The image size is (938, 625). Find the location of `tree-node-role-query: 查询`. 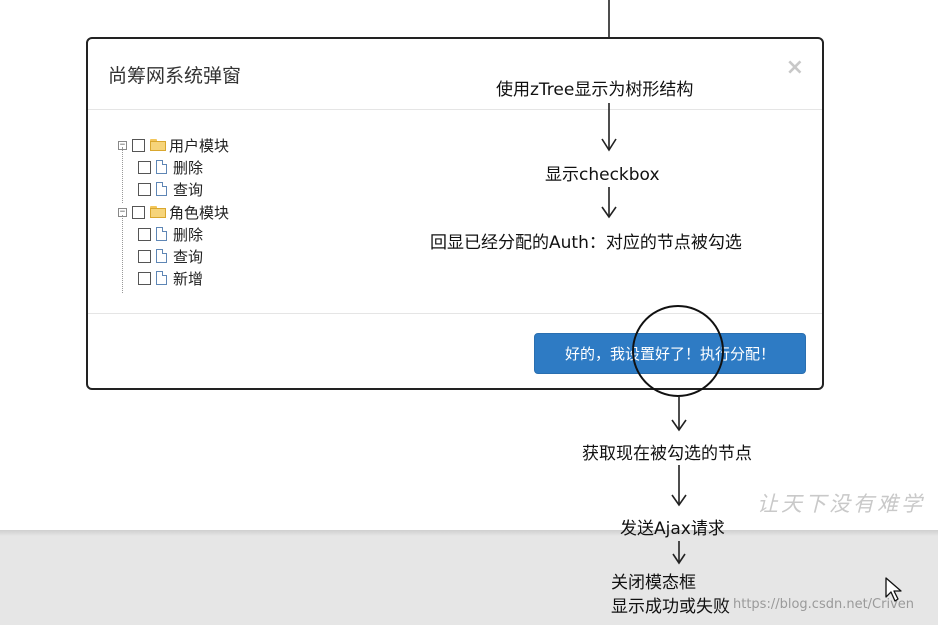

tree-node-role-query: 查询 is located at coordinates (170, 256).